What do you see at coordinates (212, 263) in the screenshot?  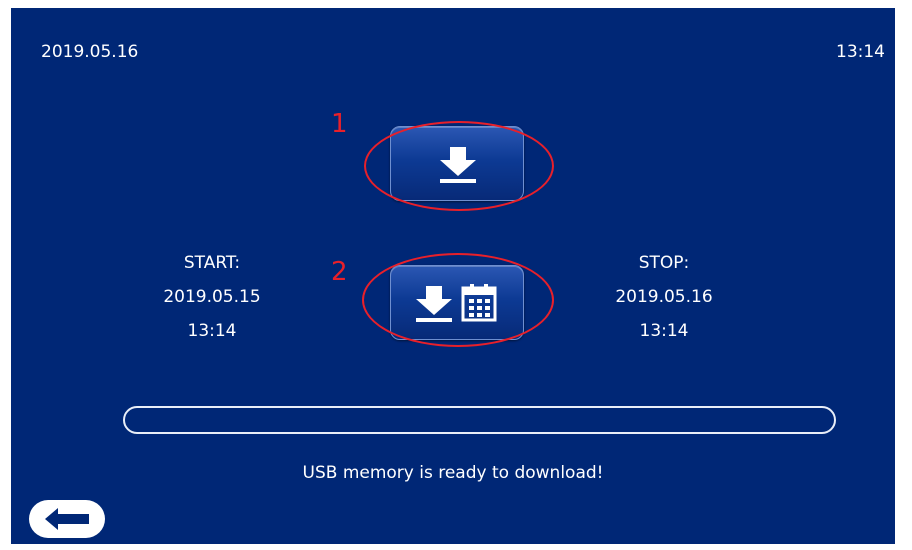 I see `start-label: START:` at bounding box center [212, 263].